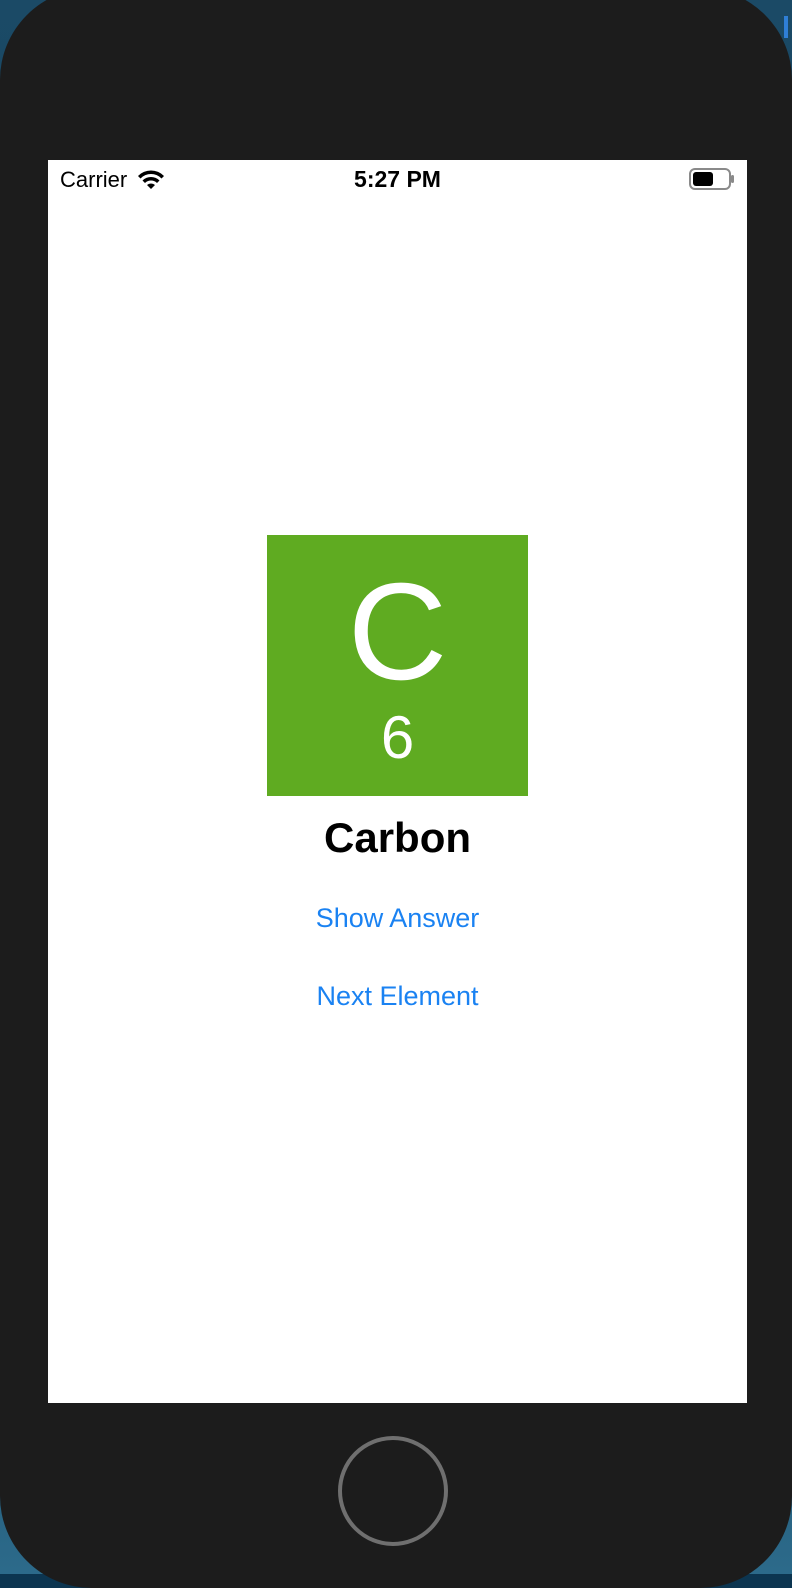 The height and width of the screenshot is (1588, 792). Describe the element at coordinates (711, 179) in the screenshot. I see `battery-icon` at that location.